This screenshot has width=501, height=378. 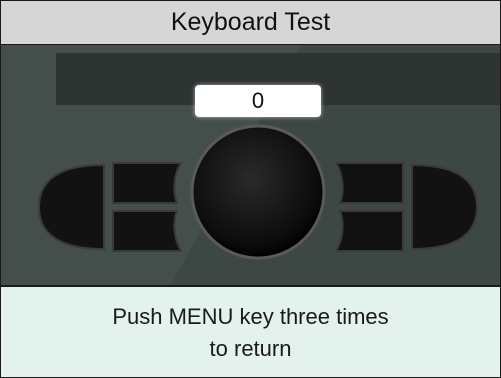 I want to click on right-inner-lower-key, so click(x=369, y=231).